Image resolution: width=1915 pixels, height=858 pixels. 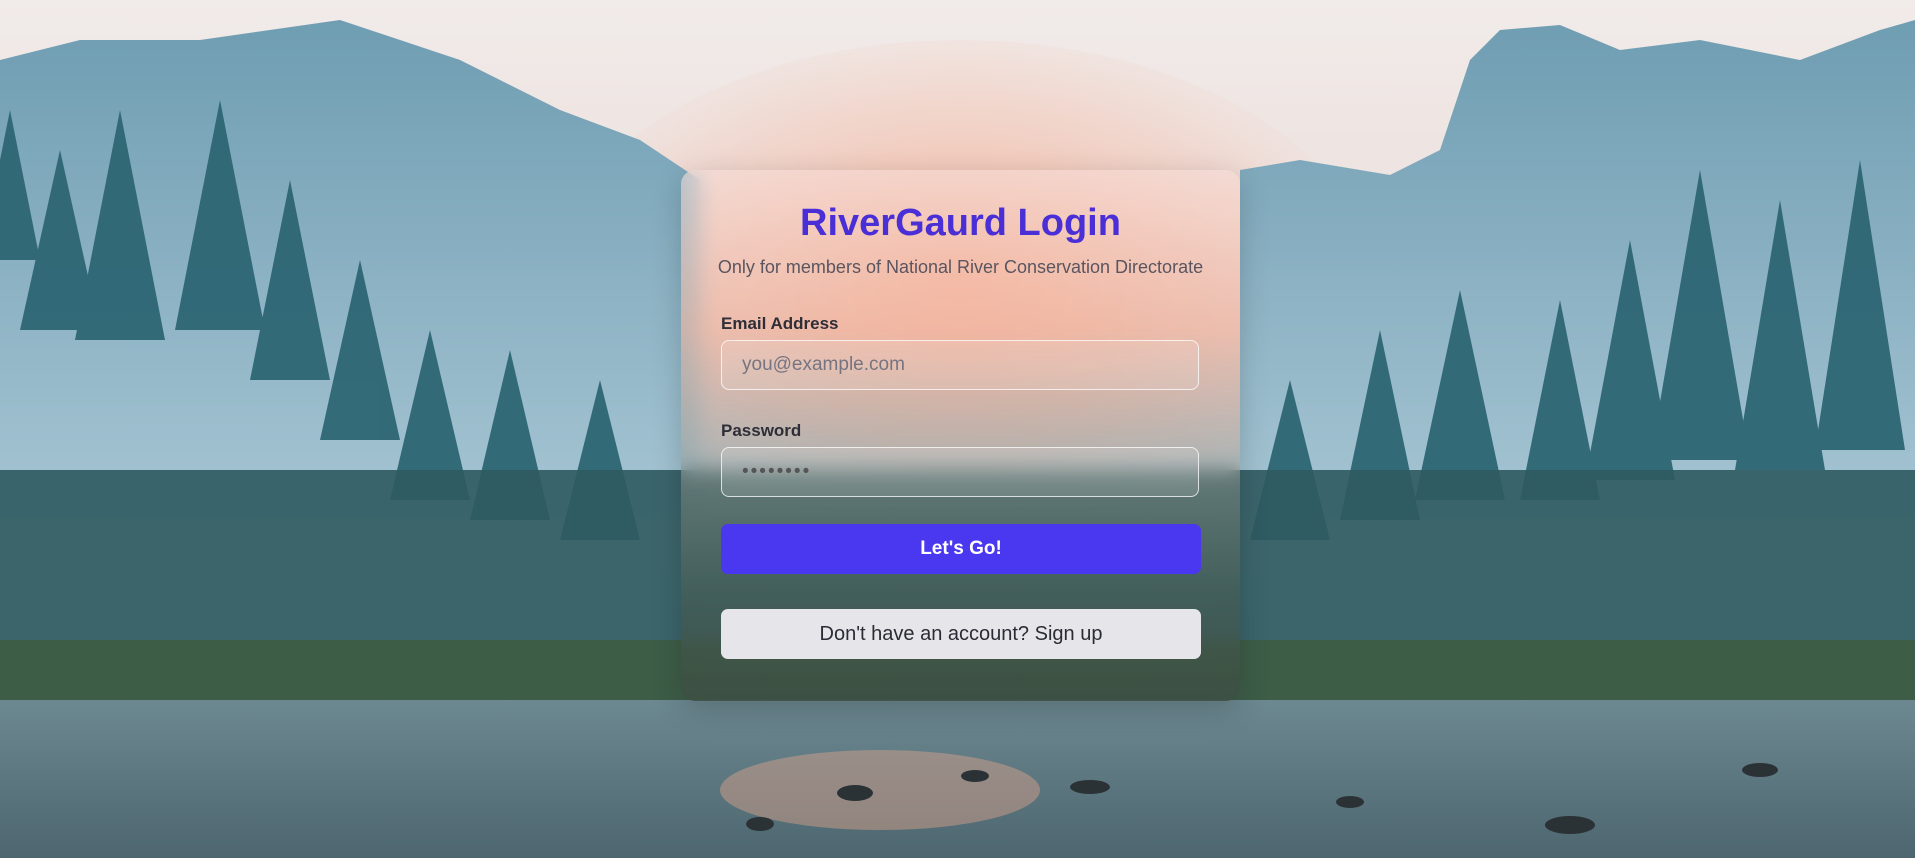 What do you see at coordinates (960, 472) in the screenshot?
I see `password-field` at bounding box center [960, 472].